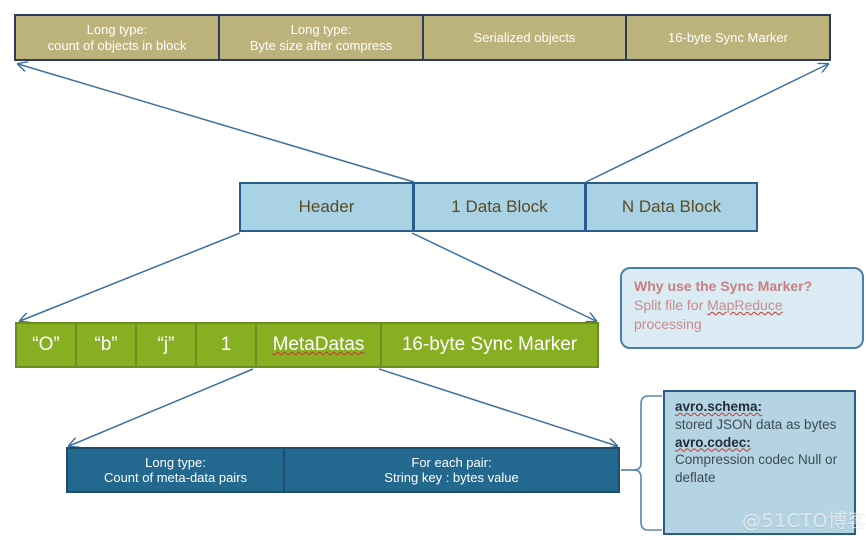 The image size is (866, 540). Describe the element at coordinates (706, 123) in the screenshot. I see `link-datablock-right` at that location.